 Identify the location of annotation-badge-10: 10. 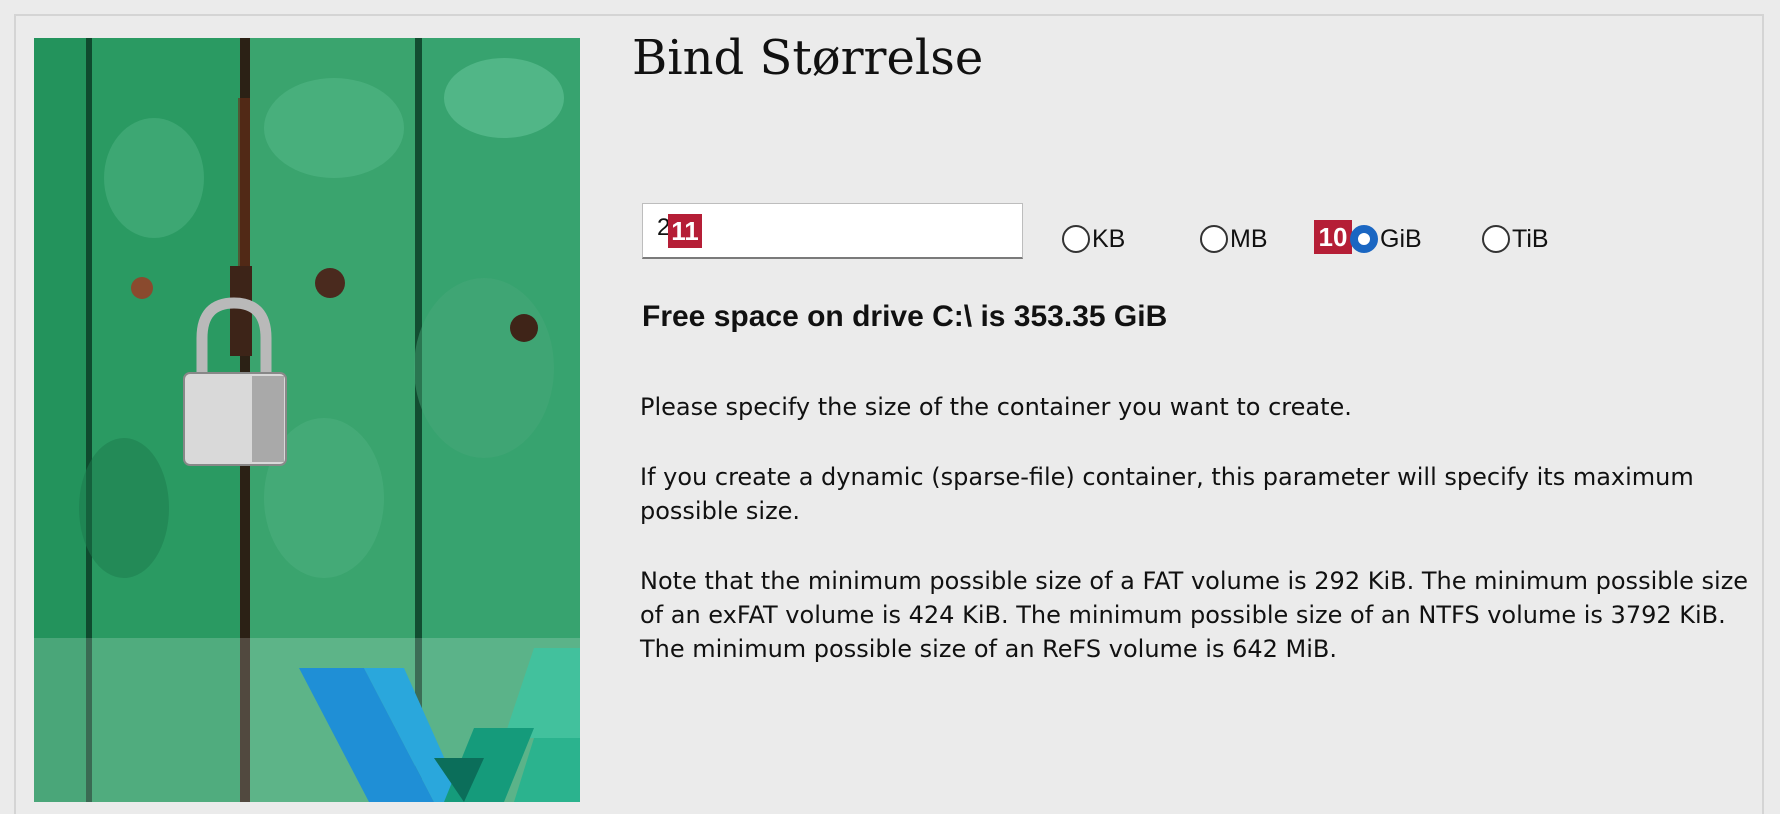
(1333, 237).